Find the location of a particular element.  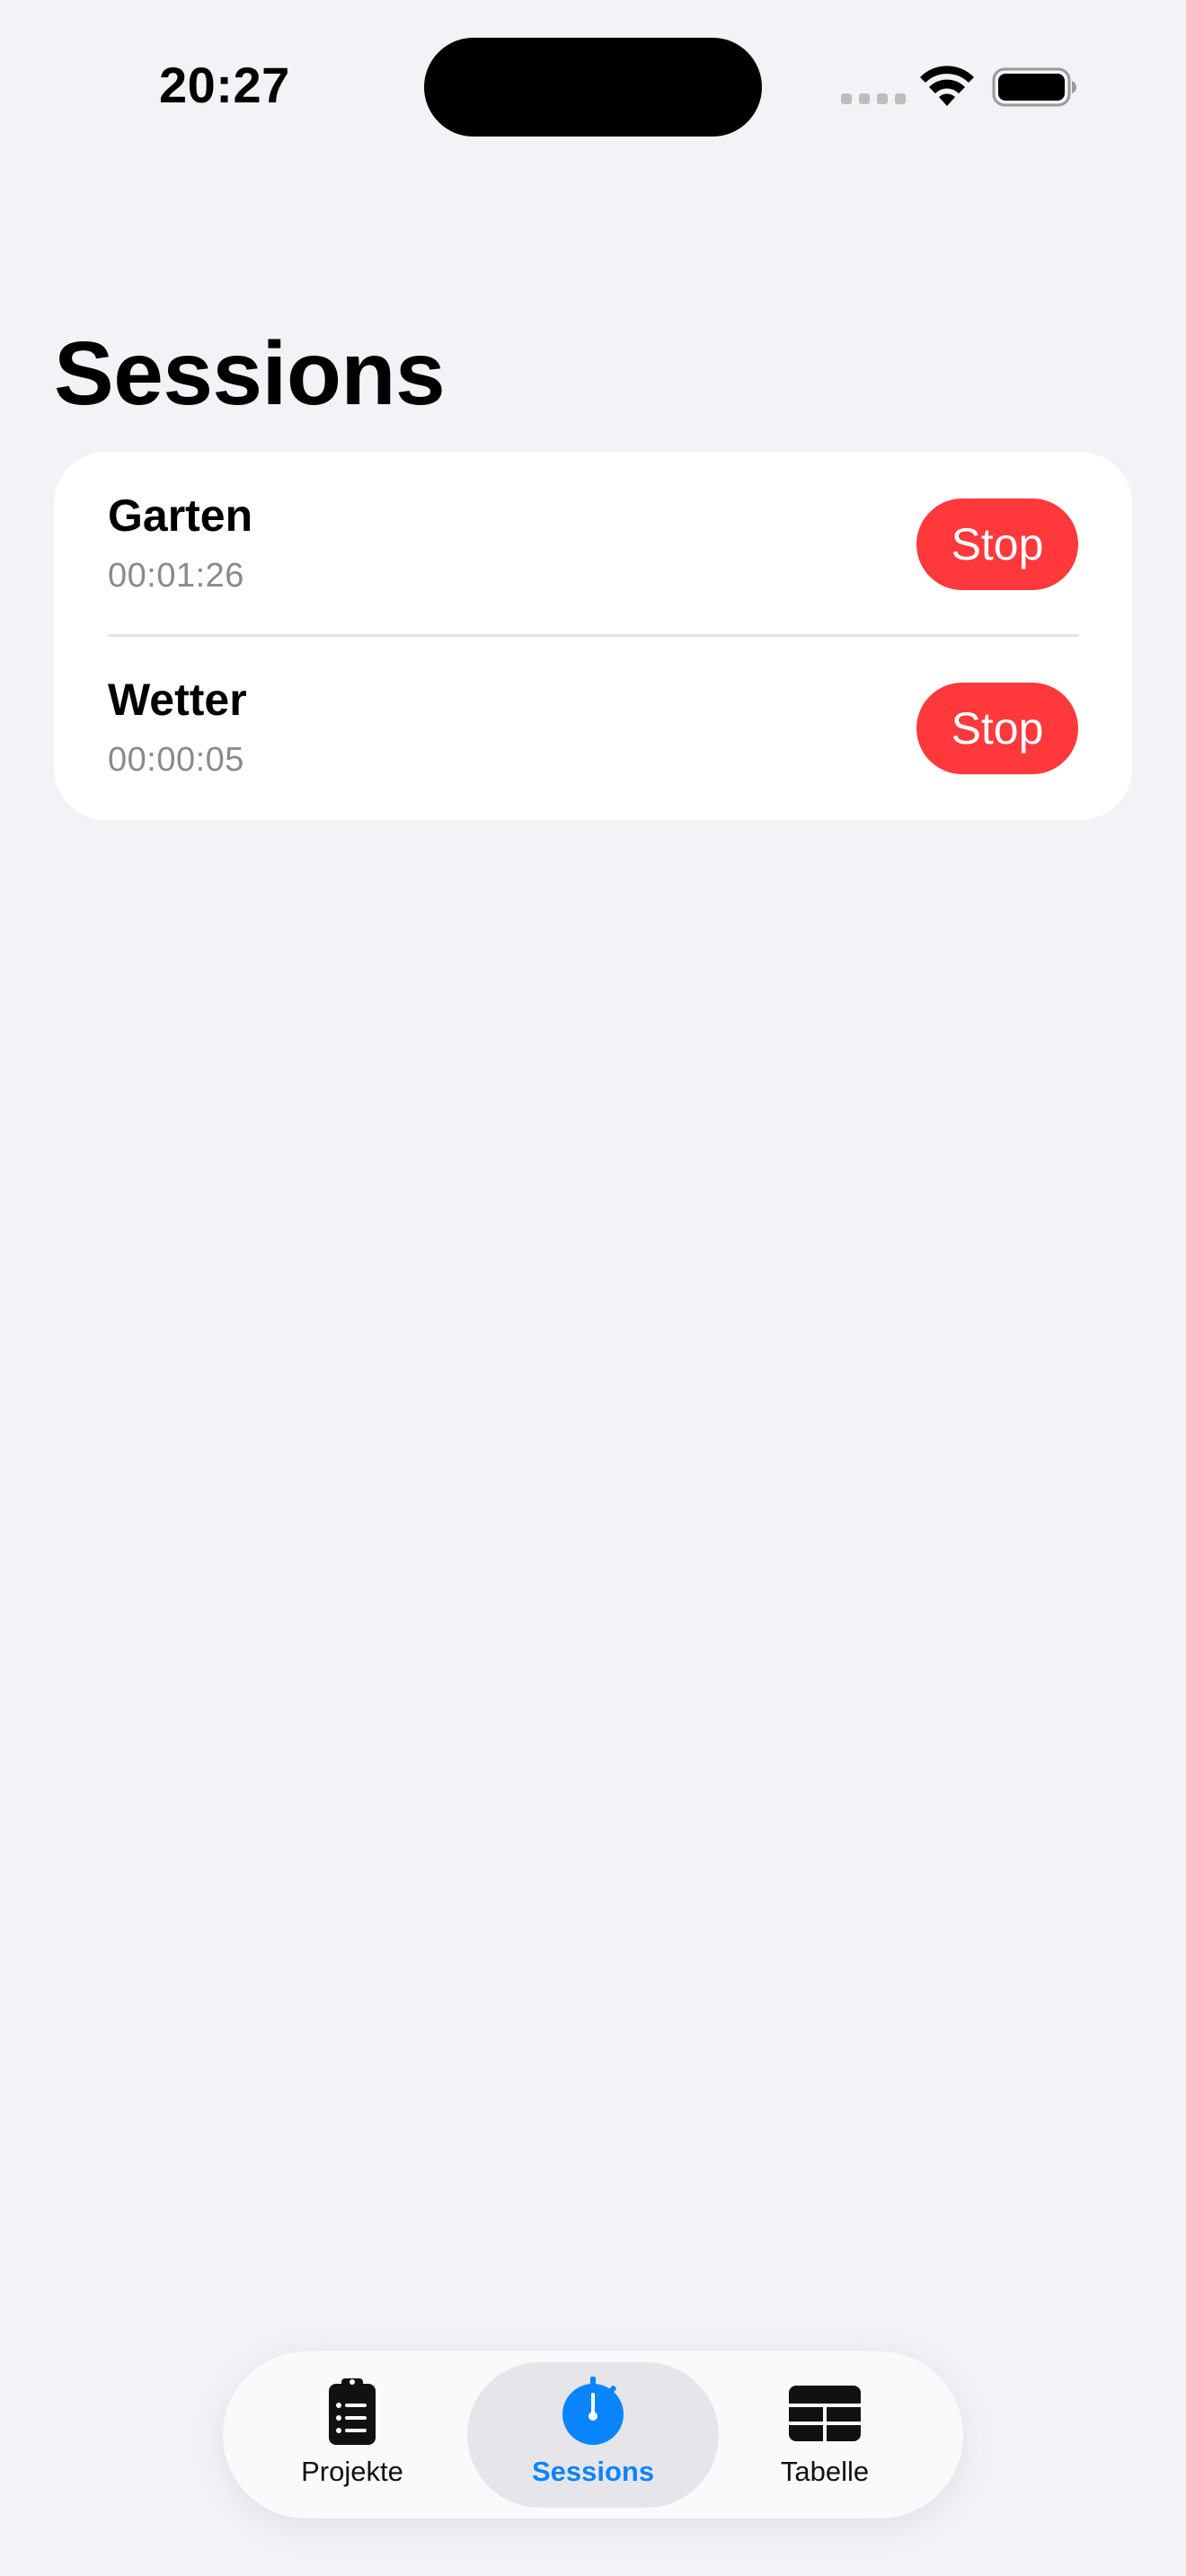

session-name: Wetter is located at coordinates (177, 700).